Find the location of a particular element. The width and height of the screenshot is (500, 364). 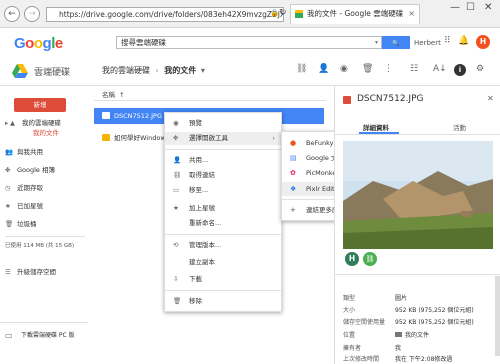

pixlr-icon: ❖ is located at coordinates (293, 189).